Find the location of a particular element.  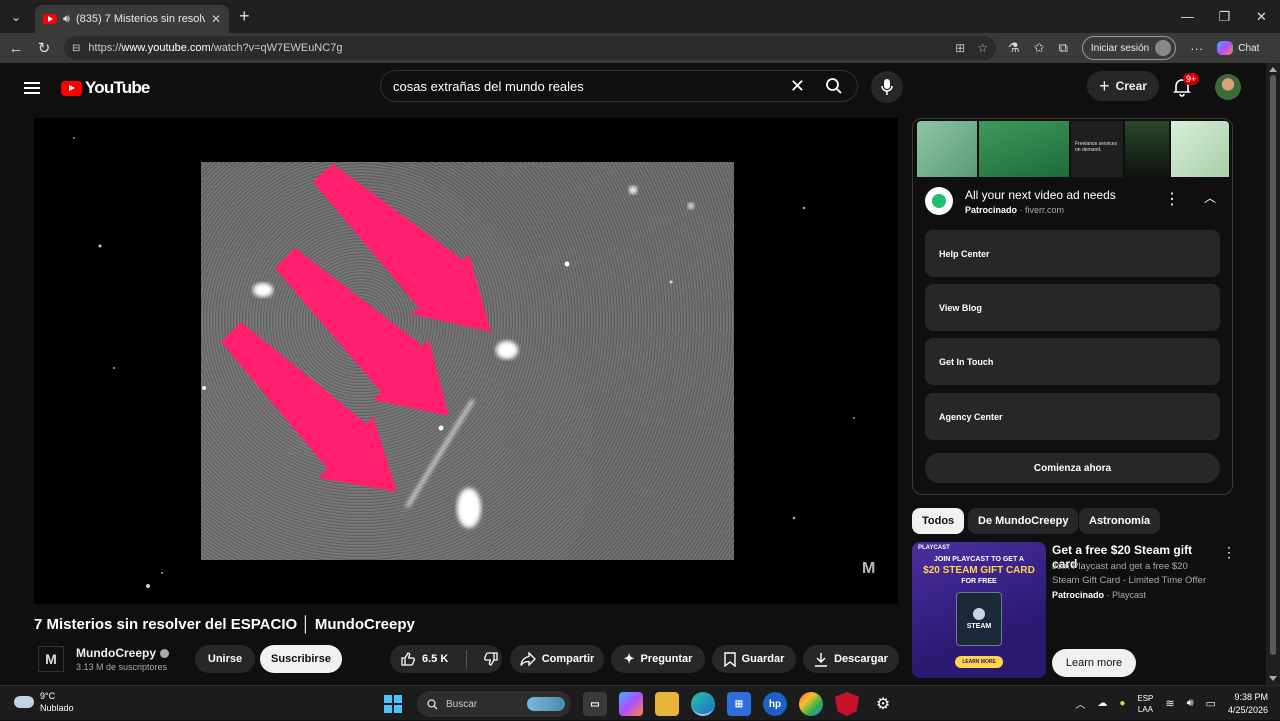

voice-search-button is located at coordinates (887, 87).